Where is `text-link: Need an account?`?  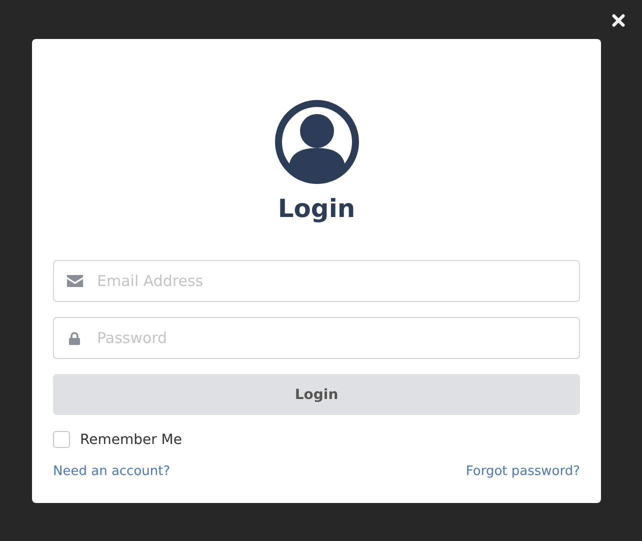
text-link: Need an account? is located at coordinates (111, 471).